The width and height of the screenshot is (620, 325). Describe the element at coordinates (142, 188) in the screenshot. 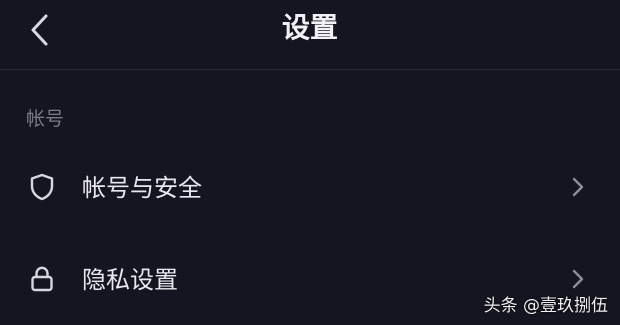

I see `settings-item-label: 帐号与安全` at that location.